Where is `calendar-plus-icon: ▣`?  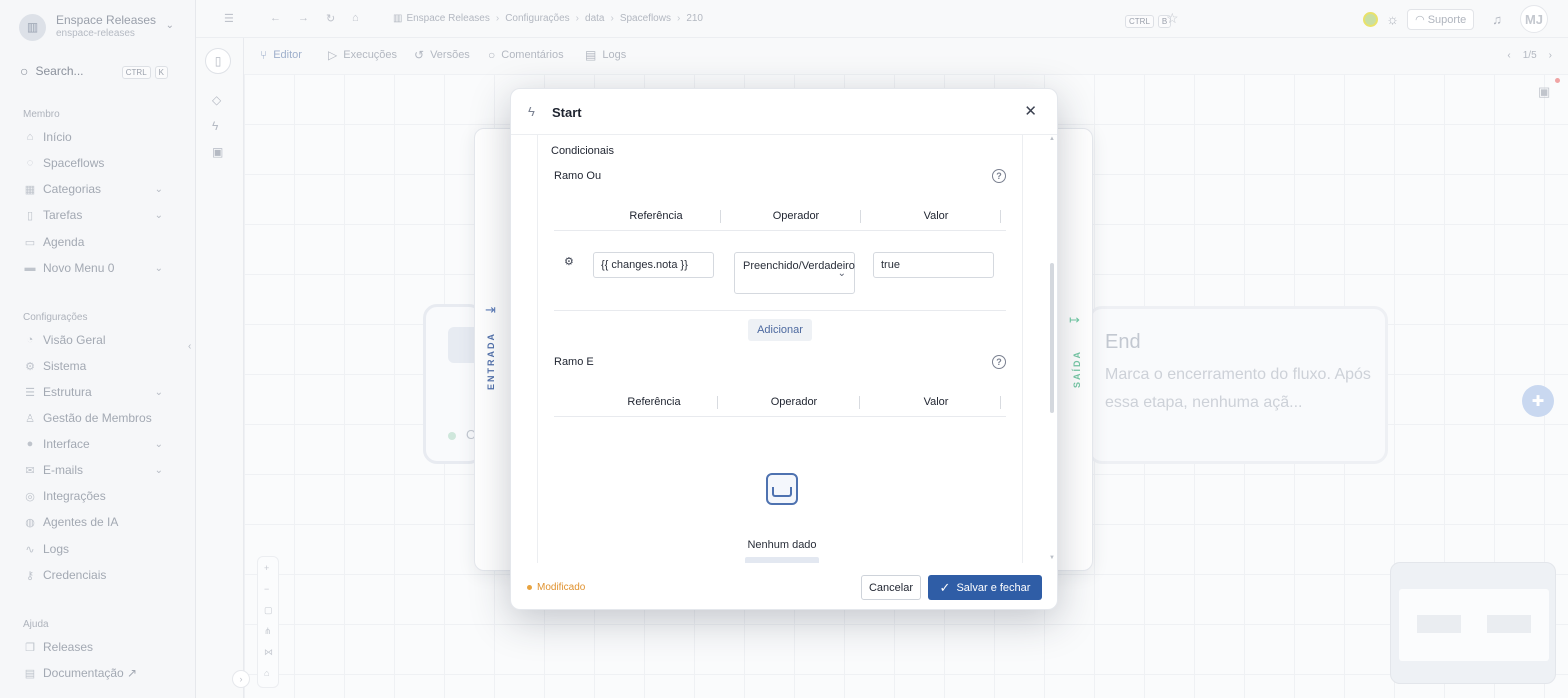
calendar-plus-icon: ▣ is located at coordinates (217, 152).